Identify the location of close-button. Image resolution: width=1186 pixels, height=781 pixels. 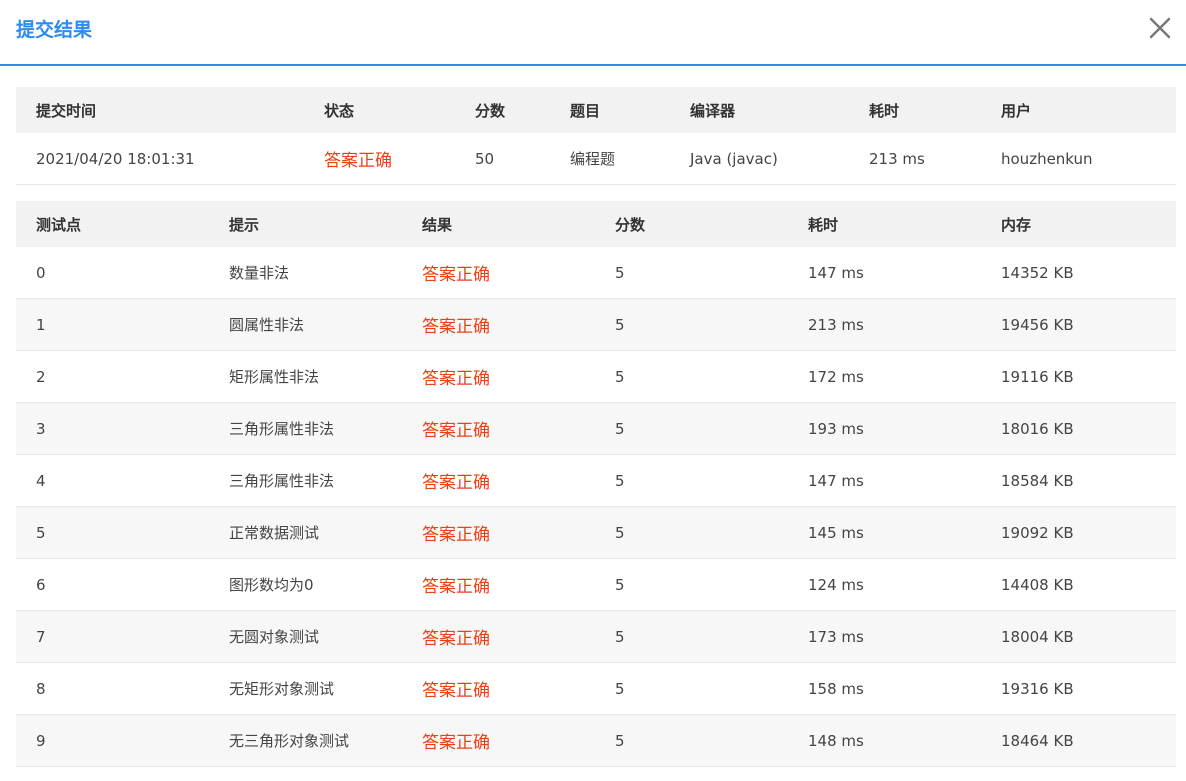
(1160, 28).